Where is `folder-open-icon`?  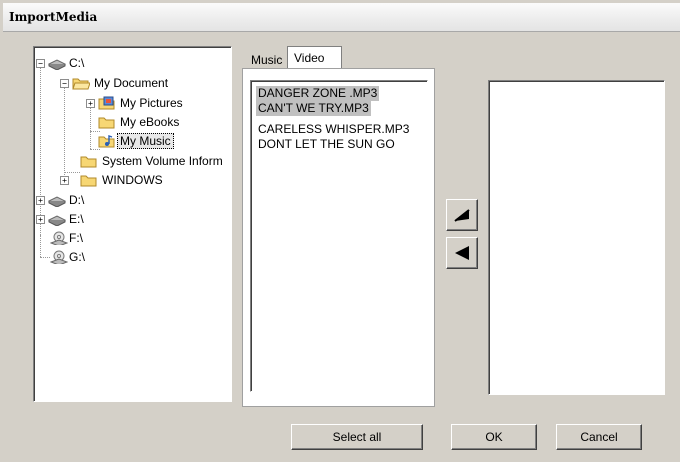 folder-open-icon is located at coordinates (81, 84).